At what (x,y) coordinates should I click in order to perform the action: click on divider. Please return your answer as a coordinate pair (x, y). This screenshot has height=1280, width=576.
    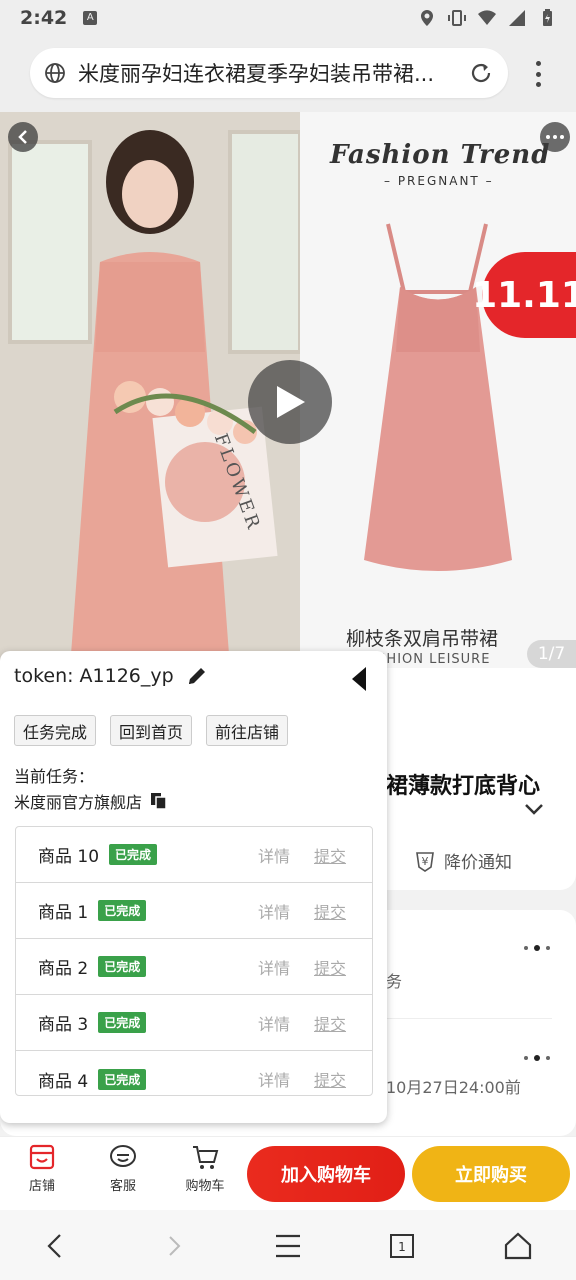
    Looking at the image, I should click on (469, 1018).